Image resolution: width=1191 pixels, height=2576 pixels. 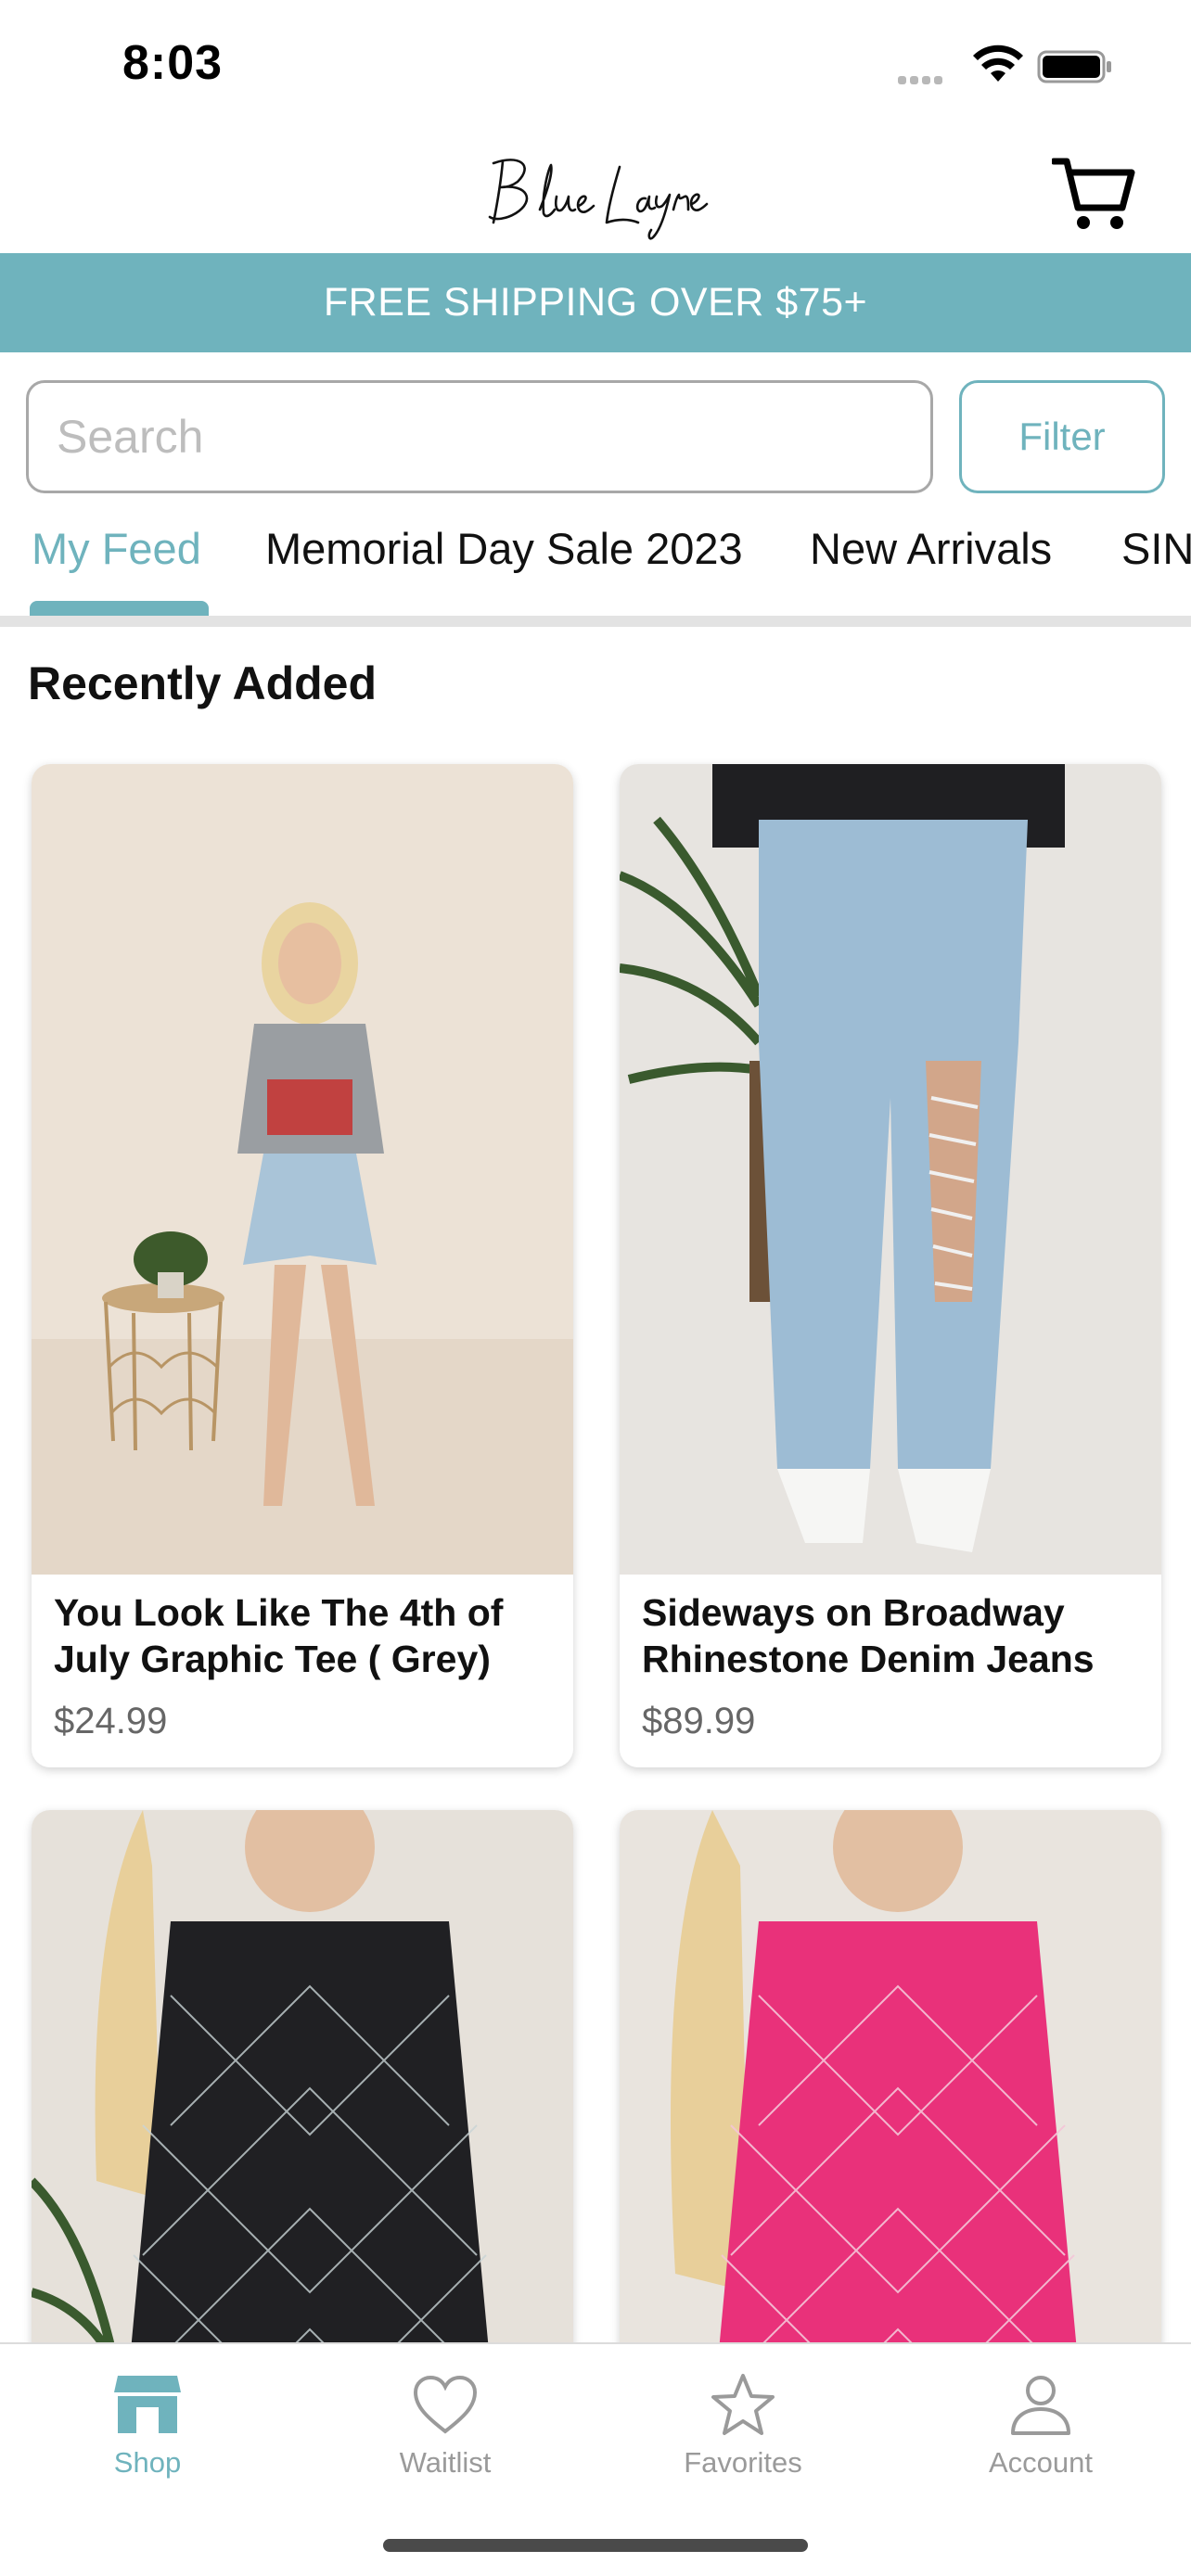 What do you see at coordinates (1093, 193) in the screenshot?
I see `cart-icon` at bounding box center [1093, 193].